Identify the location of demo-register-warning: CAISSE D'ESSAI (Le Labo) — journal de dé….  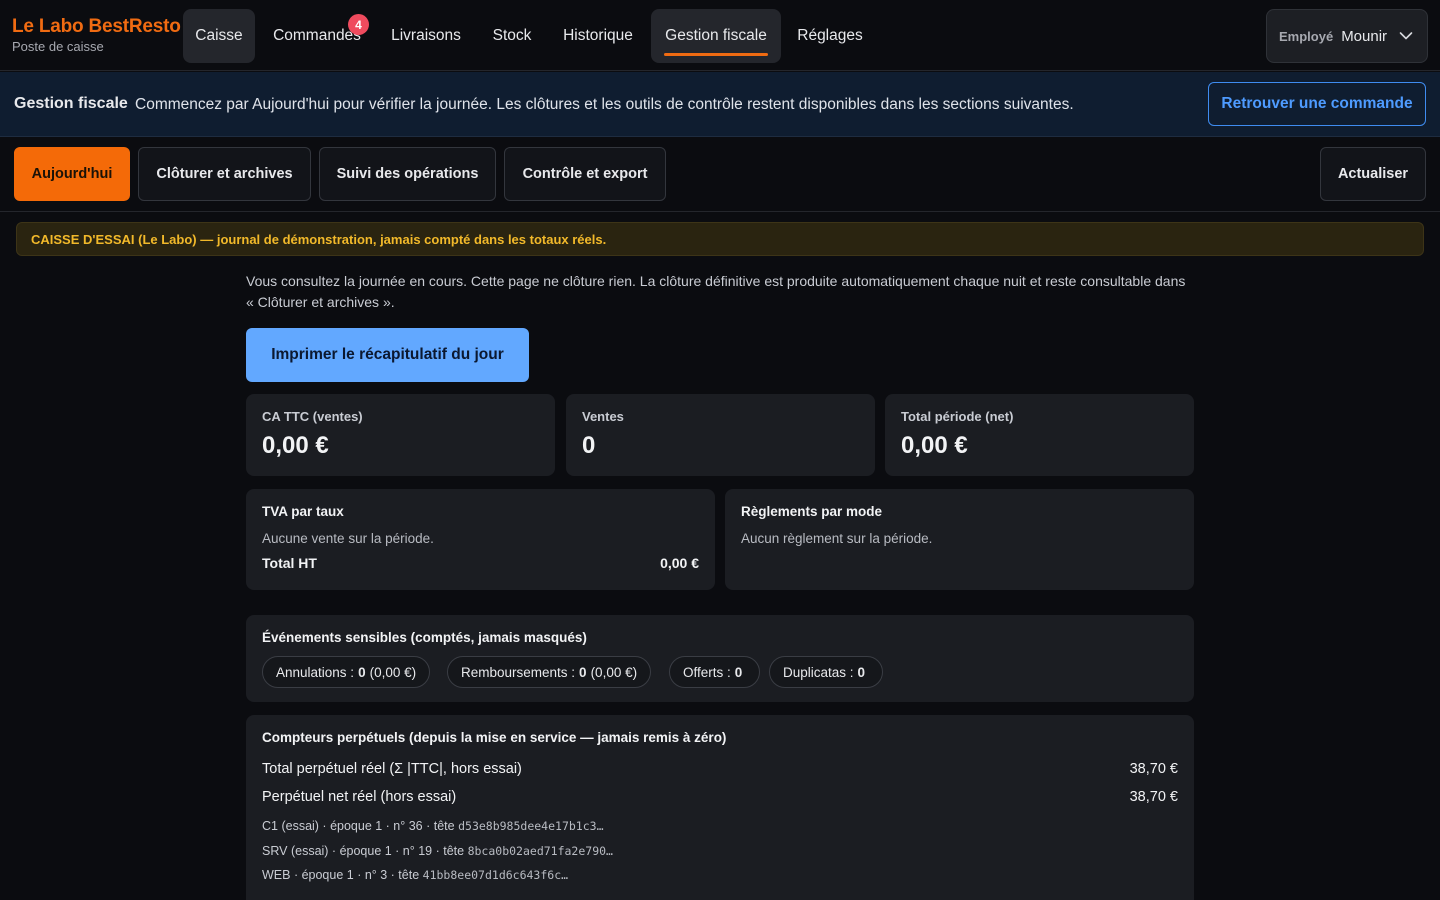
(720, 239).